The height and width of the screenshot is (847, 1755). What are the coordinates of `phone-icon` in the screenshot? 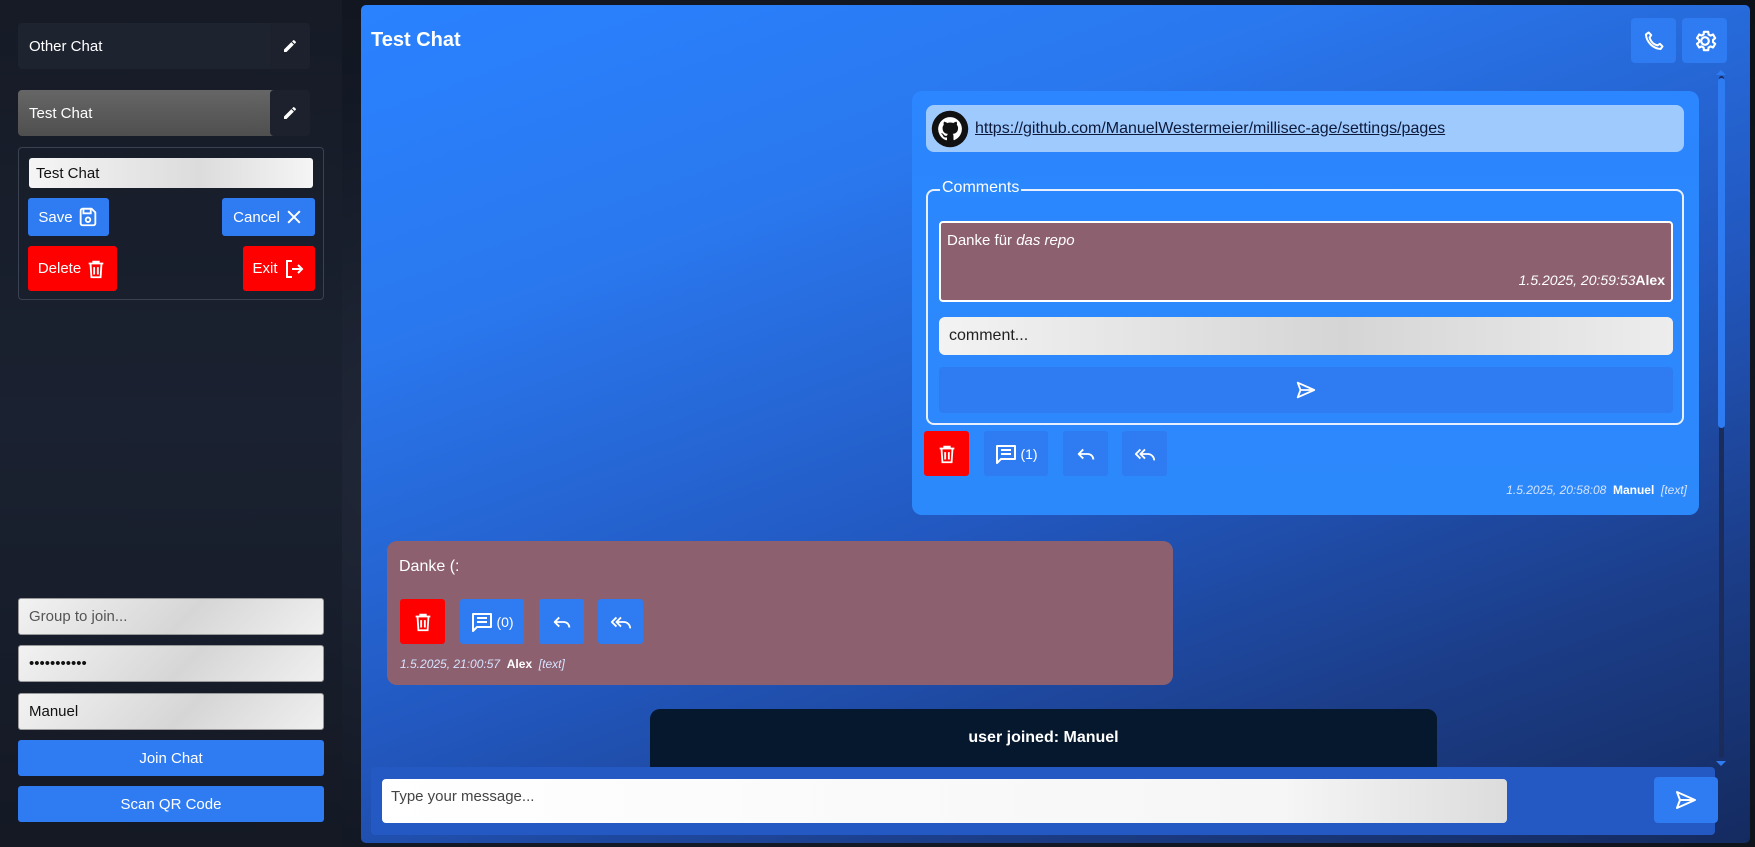 It's located at (1653, 40).